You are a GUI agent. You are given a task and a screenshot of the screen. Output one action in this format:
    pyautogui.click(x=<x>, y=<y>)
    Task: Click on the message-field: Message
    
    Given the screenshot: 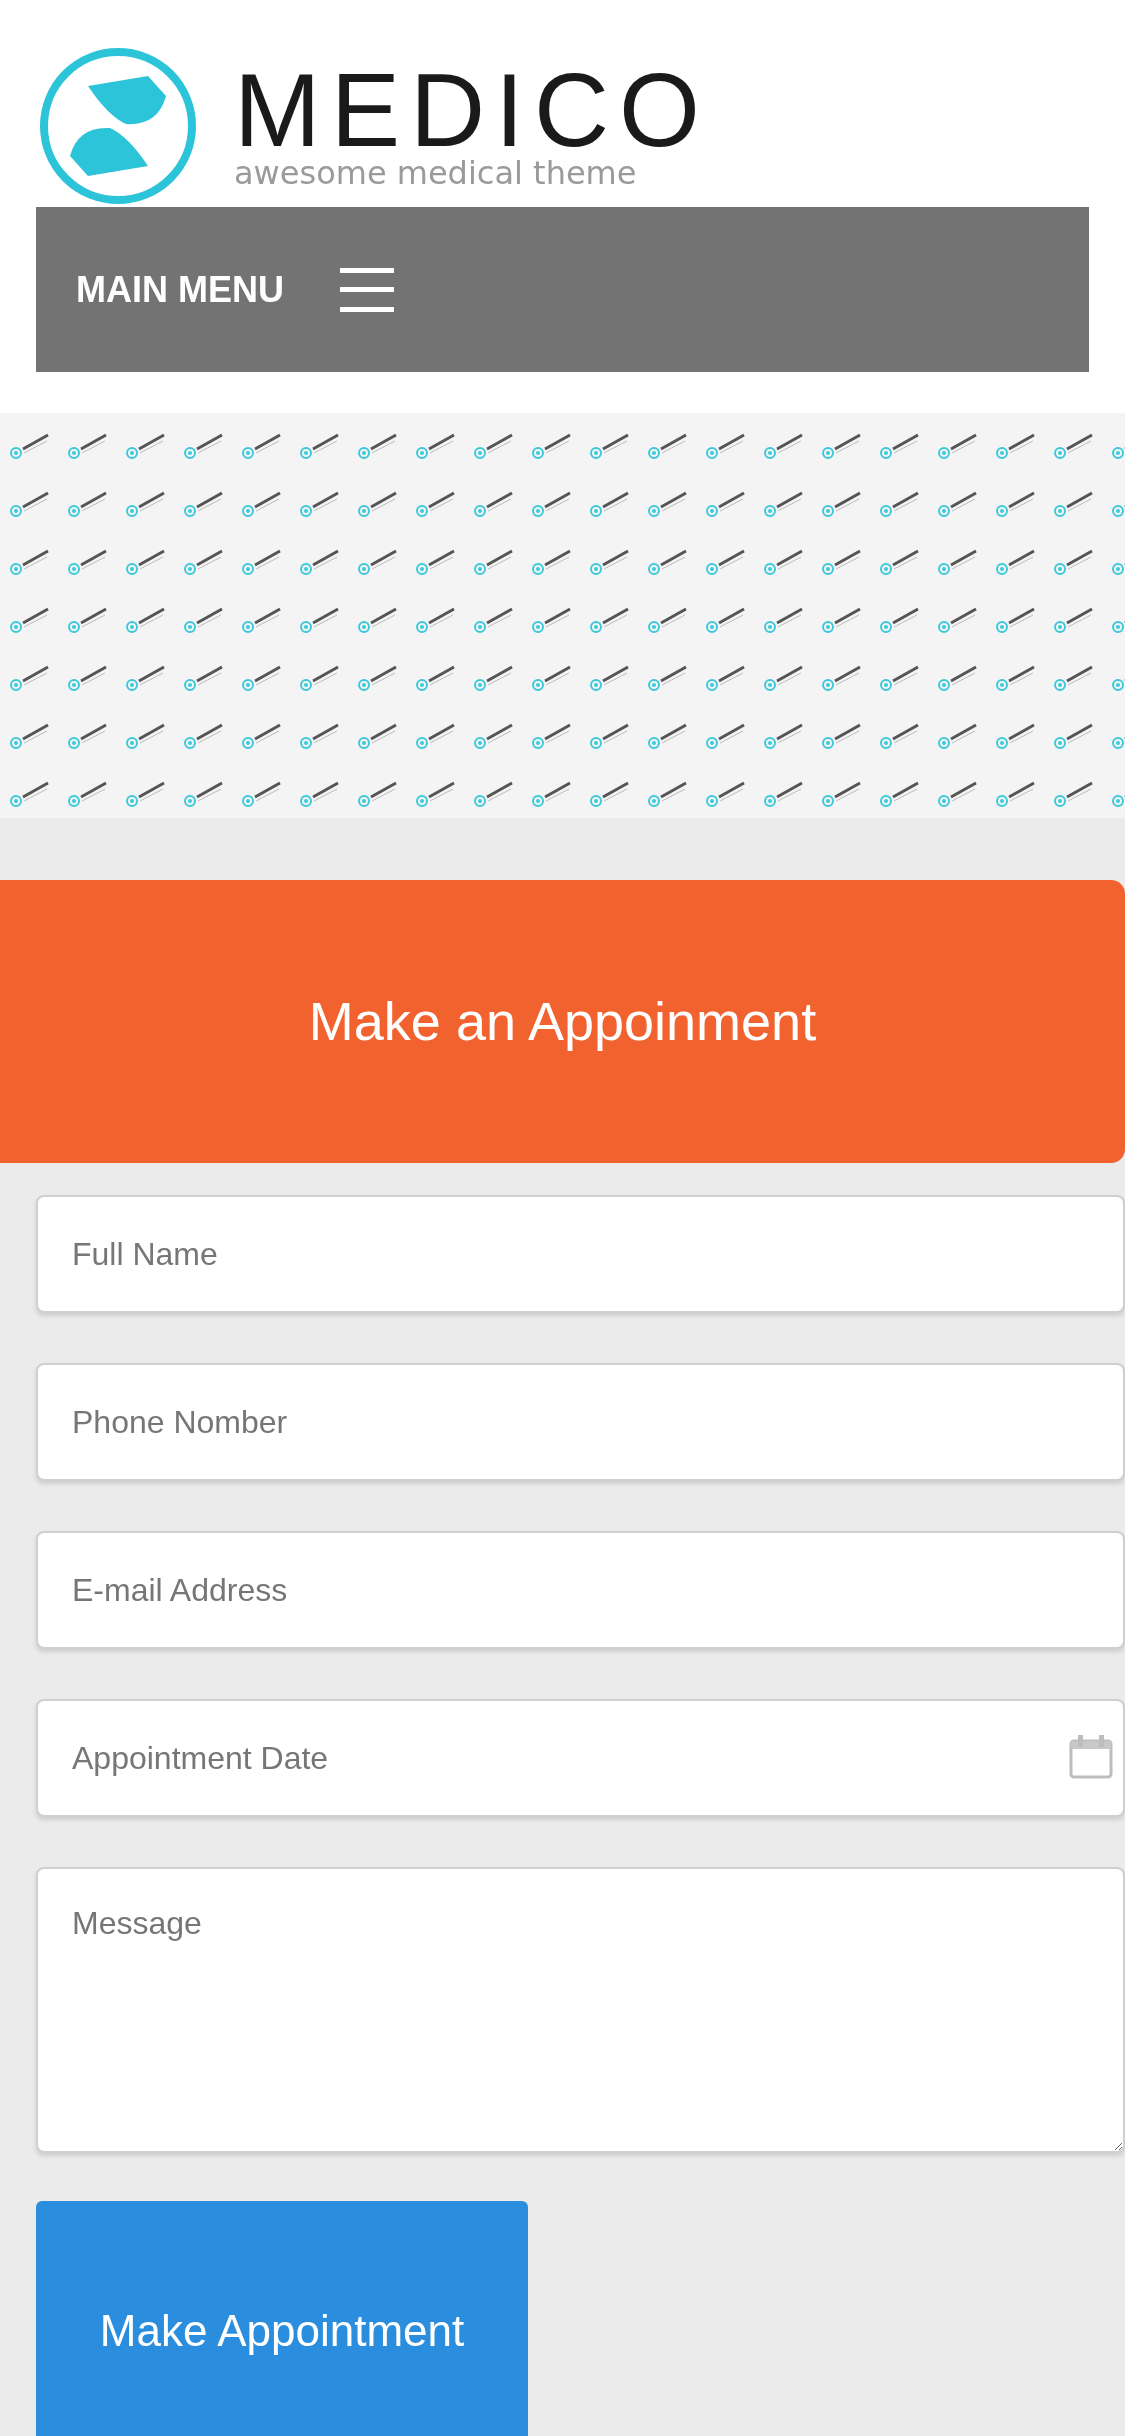 What is the action you would take?
    pyautogui.click(x=580, y=2010)
    